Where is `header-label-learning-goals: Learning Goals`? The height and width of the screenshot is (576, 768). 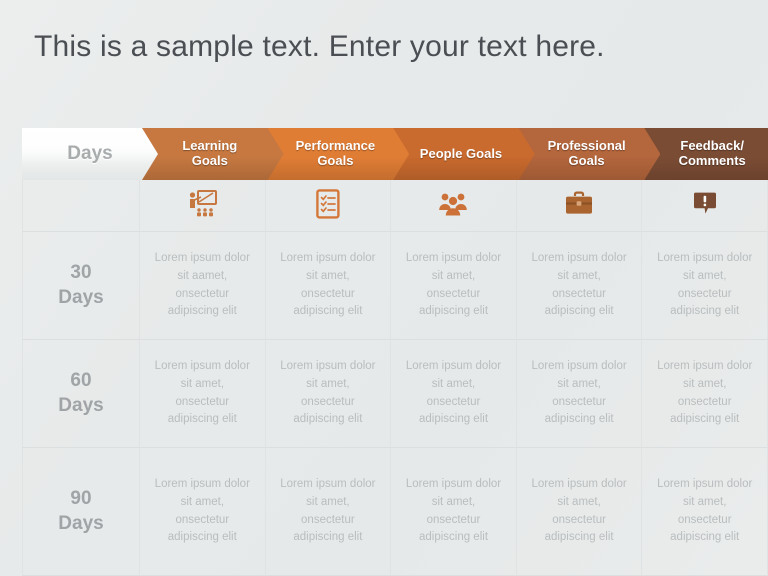
header-label-learning-goals: Learning Goals is located at coordinates (210, 153).